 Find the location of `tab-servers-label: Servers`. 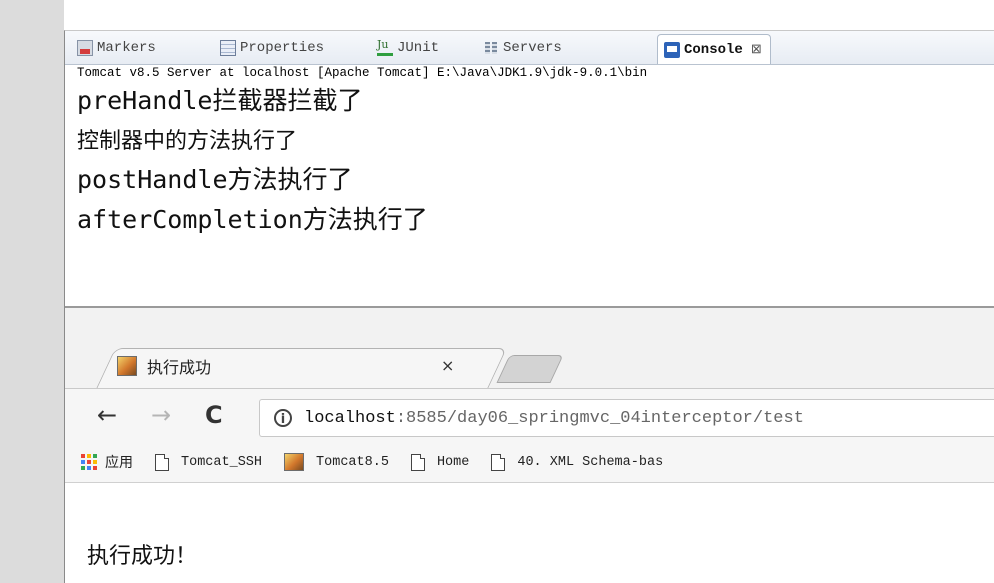

tab-servers-label: Servers is located at coordinates (532, 48).